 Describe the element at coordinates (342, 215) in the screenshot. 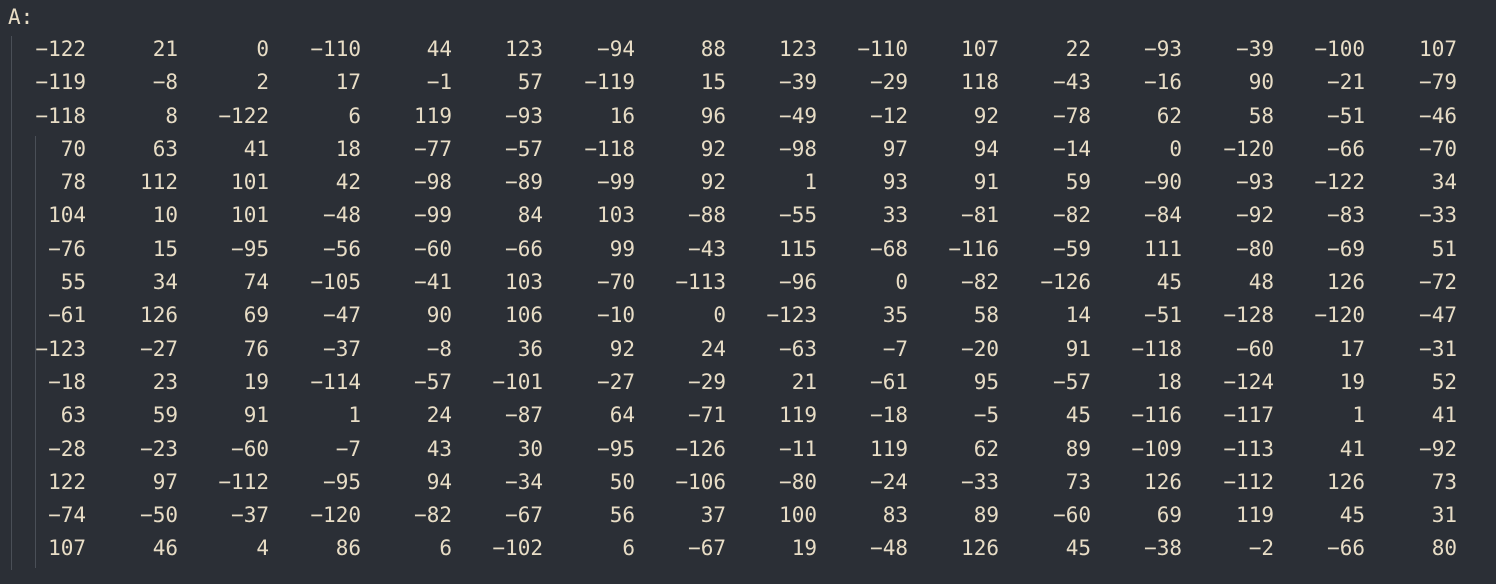

I see `matrix-cell: −48` at that location.